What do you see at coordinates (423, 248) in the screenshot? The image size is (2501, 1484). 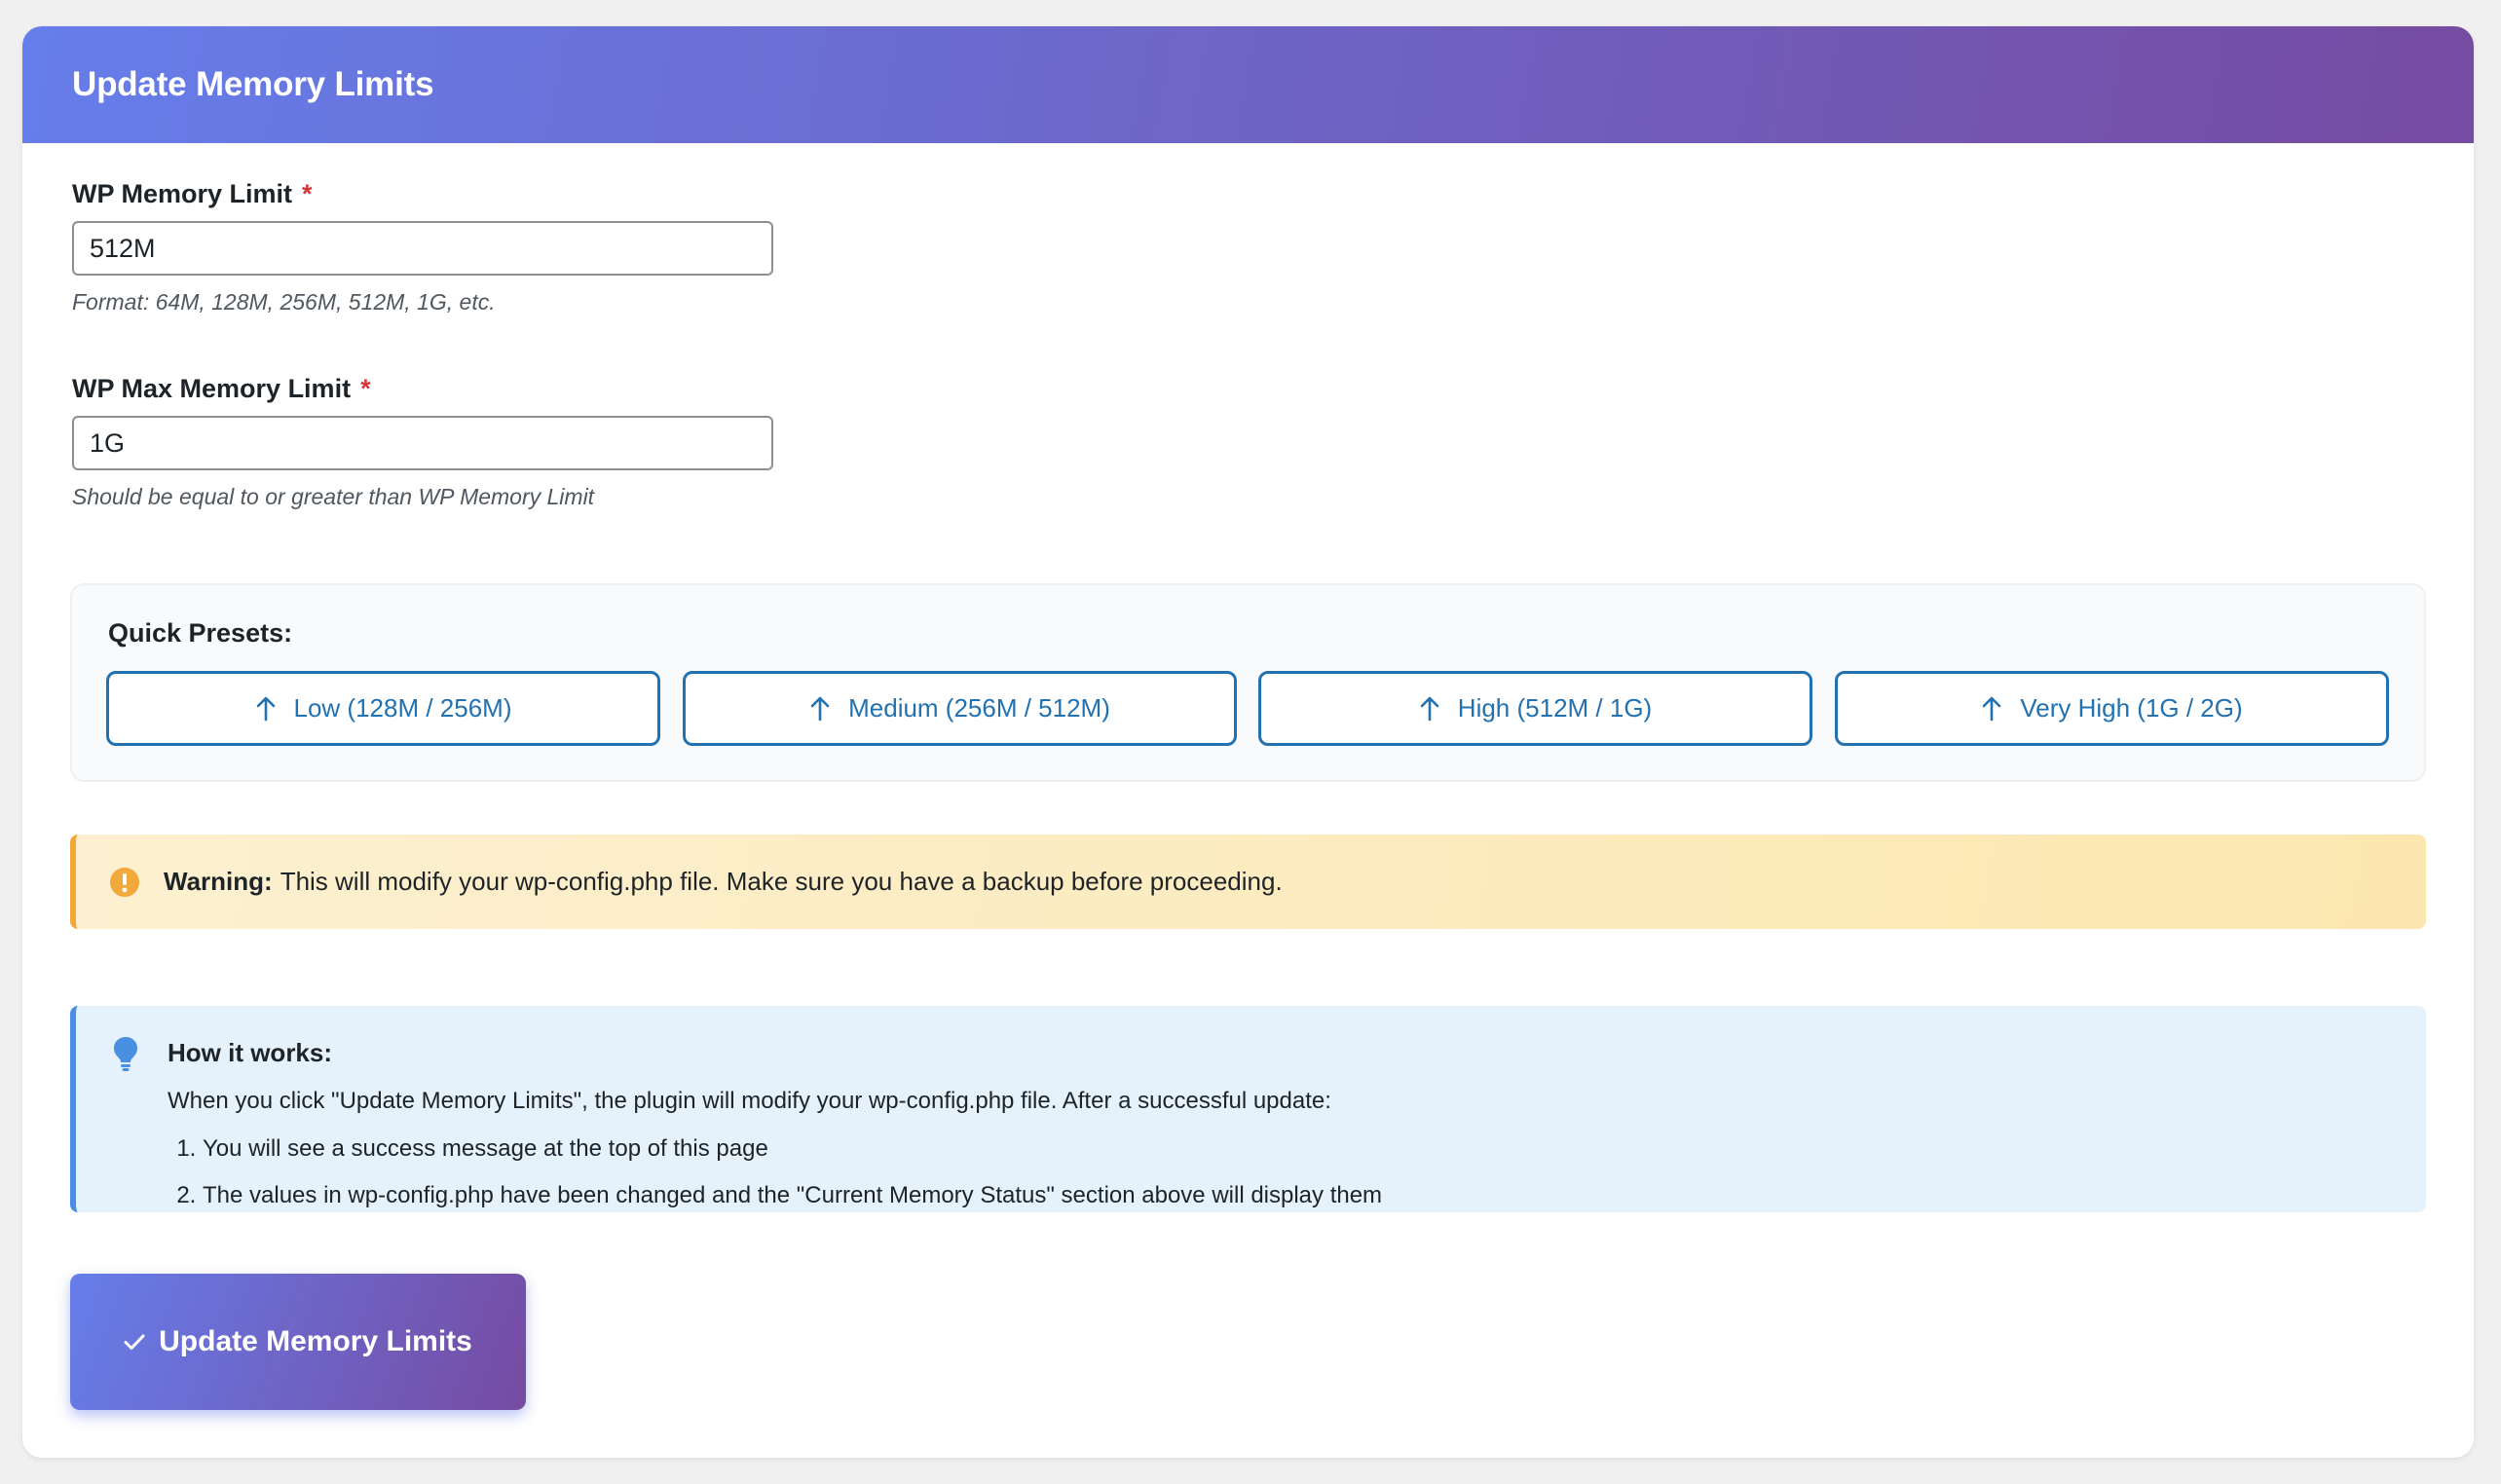 I see `wp-memory-limit-input` at bounding box center [423, 248].